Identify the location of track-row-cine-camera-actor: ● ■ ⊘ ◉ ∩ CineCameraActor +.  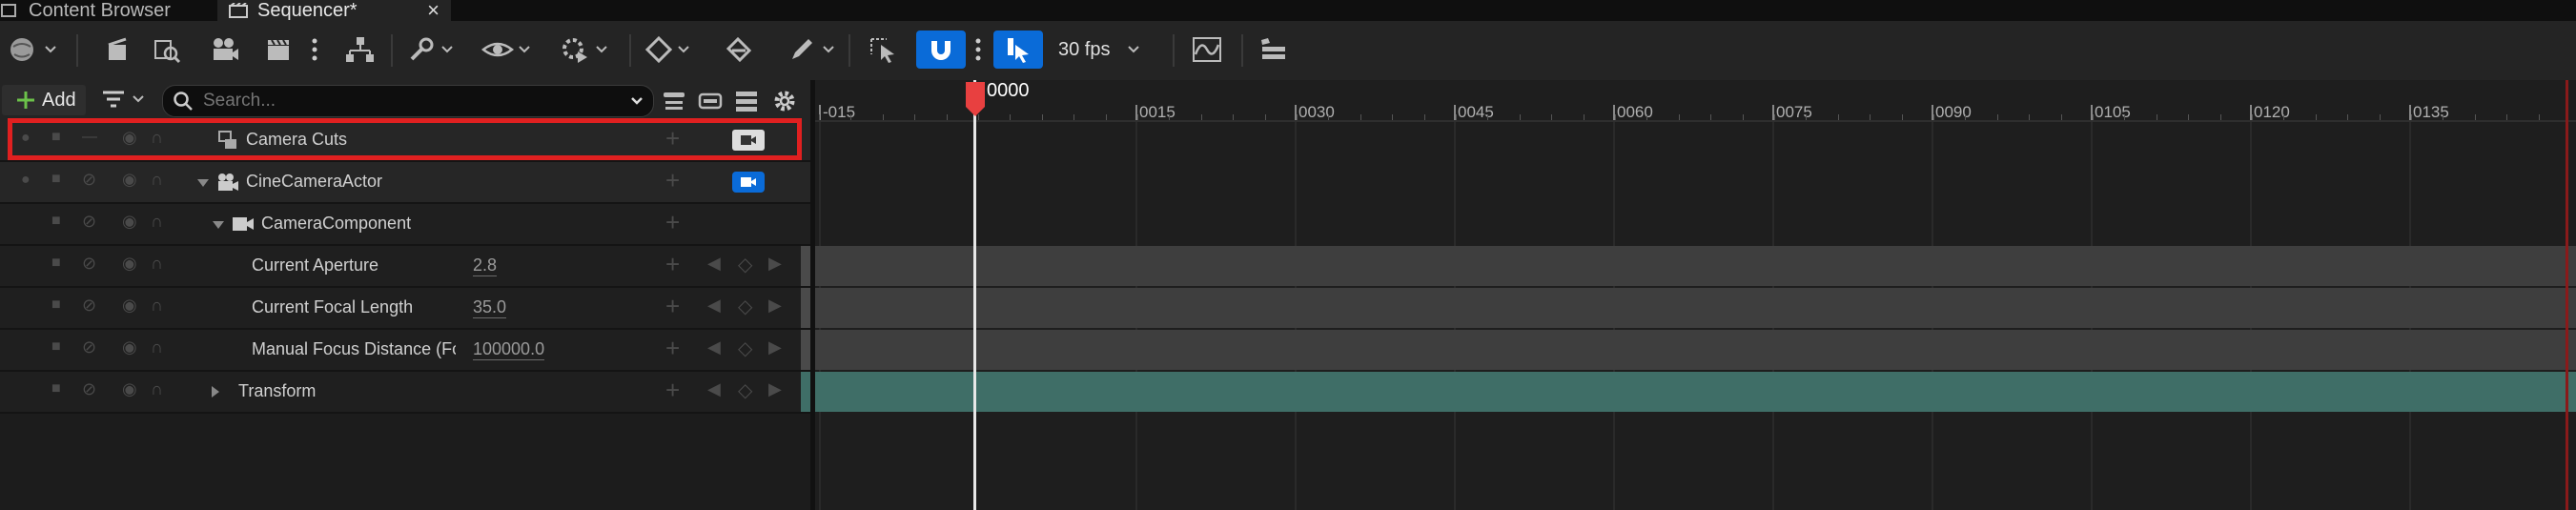
(405, 183).